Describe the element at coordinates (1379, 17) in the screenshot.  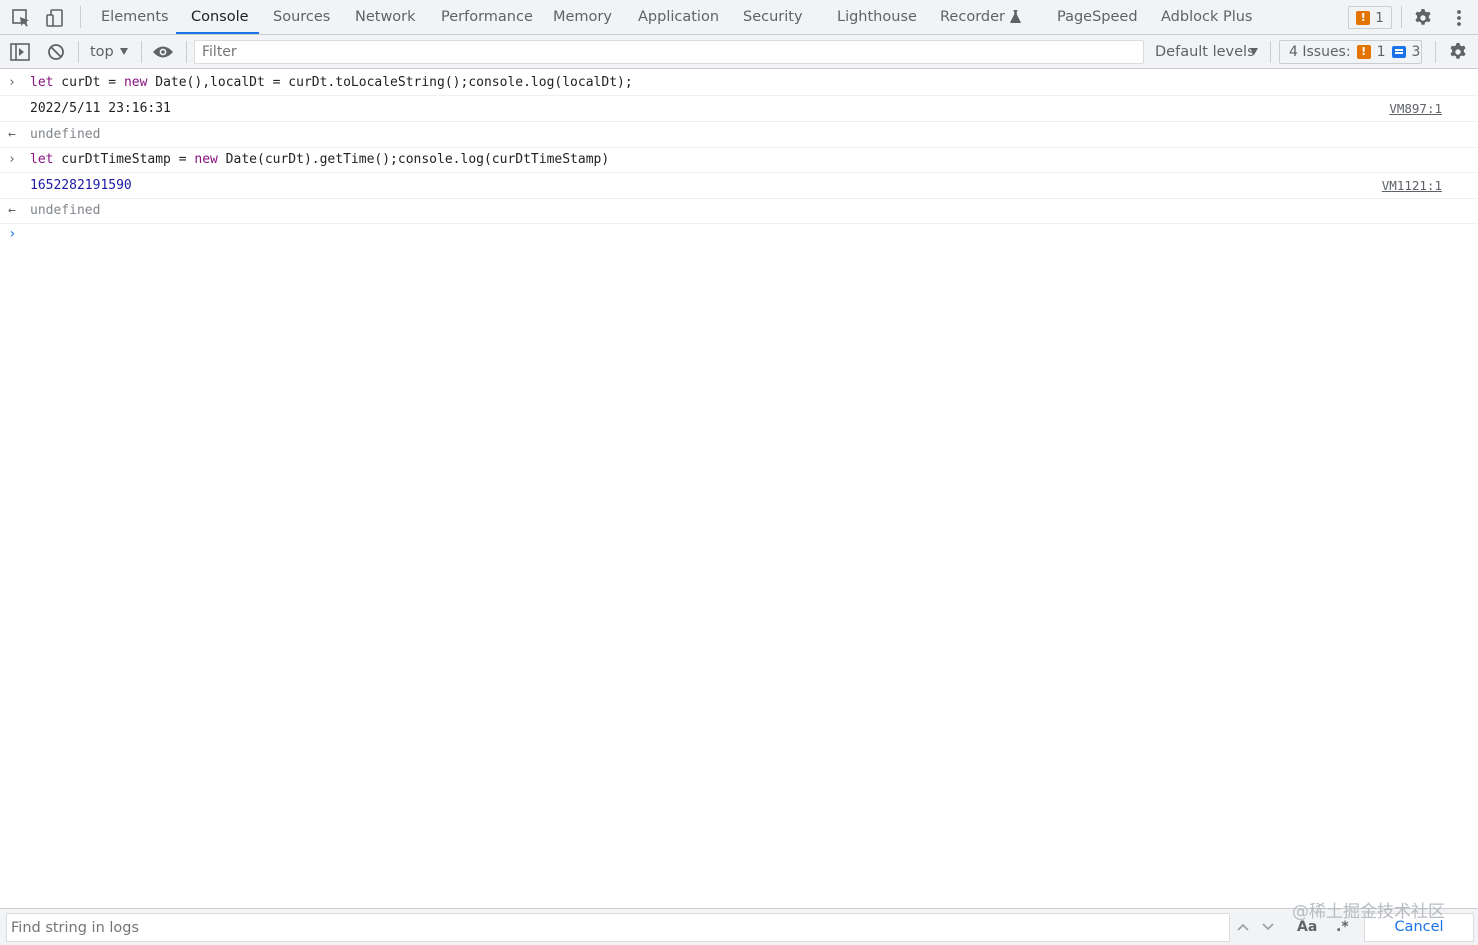
I see `issue-counter-count: 1` at that location.